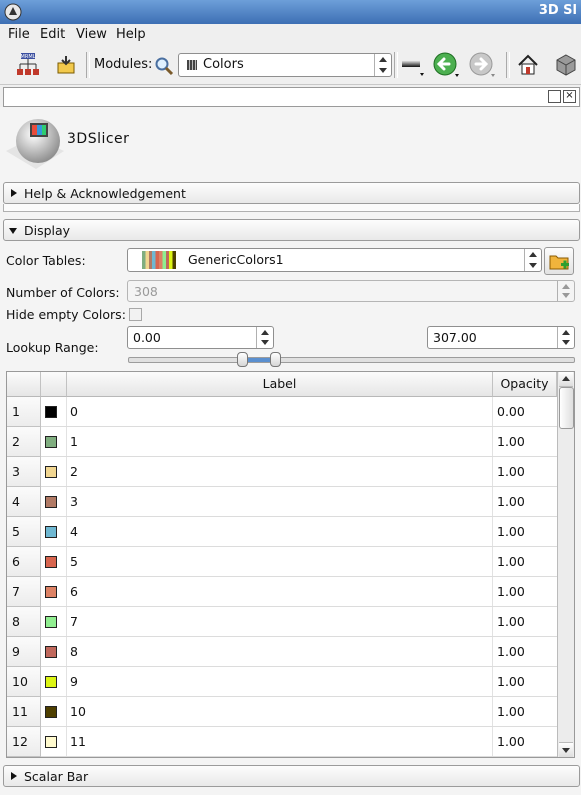  I want to click on color-table-selector: GenericColors1, so click(334, 260).